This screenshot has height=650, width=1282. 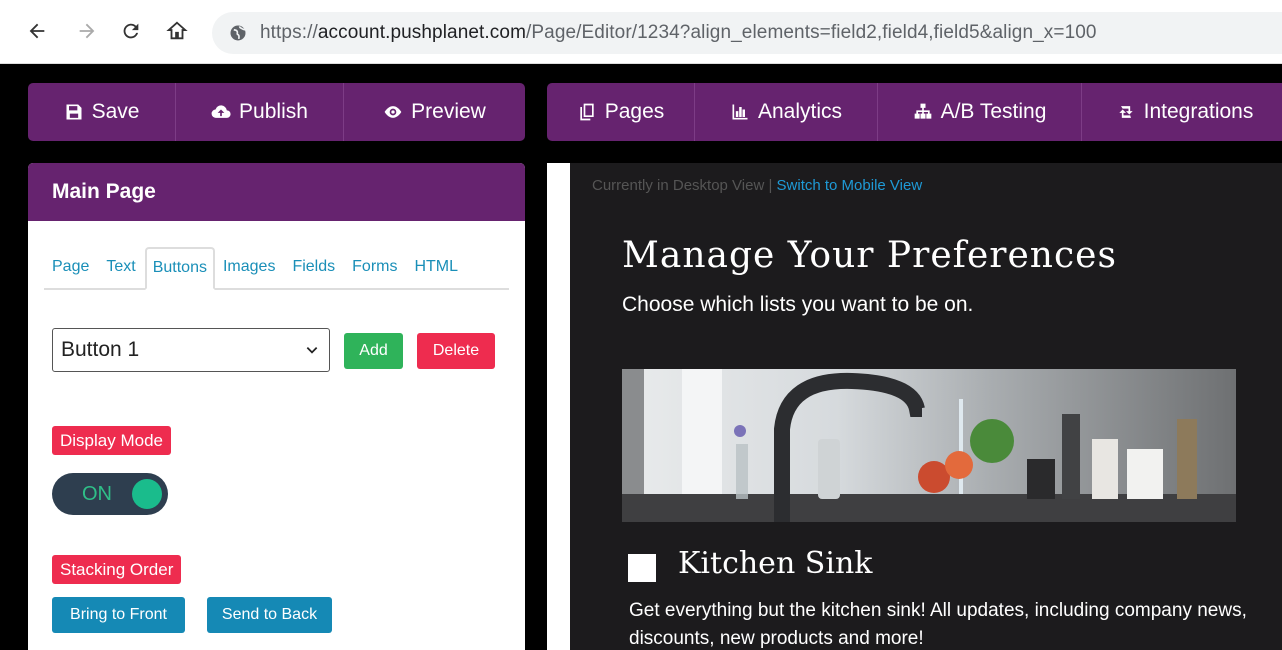 I want to click on pages-button: Pages, so click(x=621, y=112).